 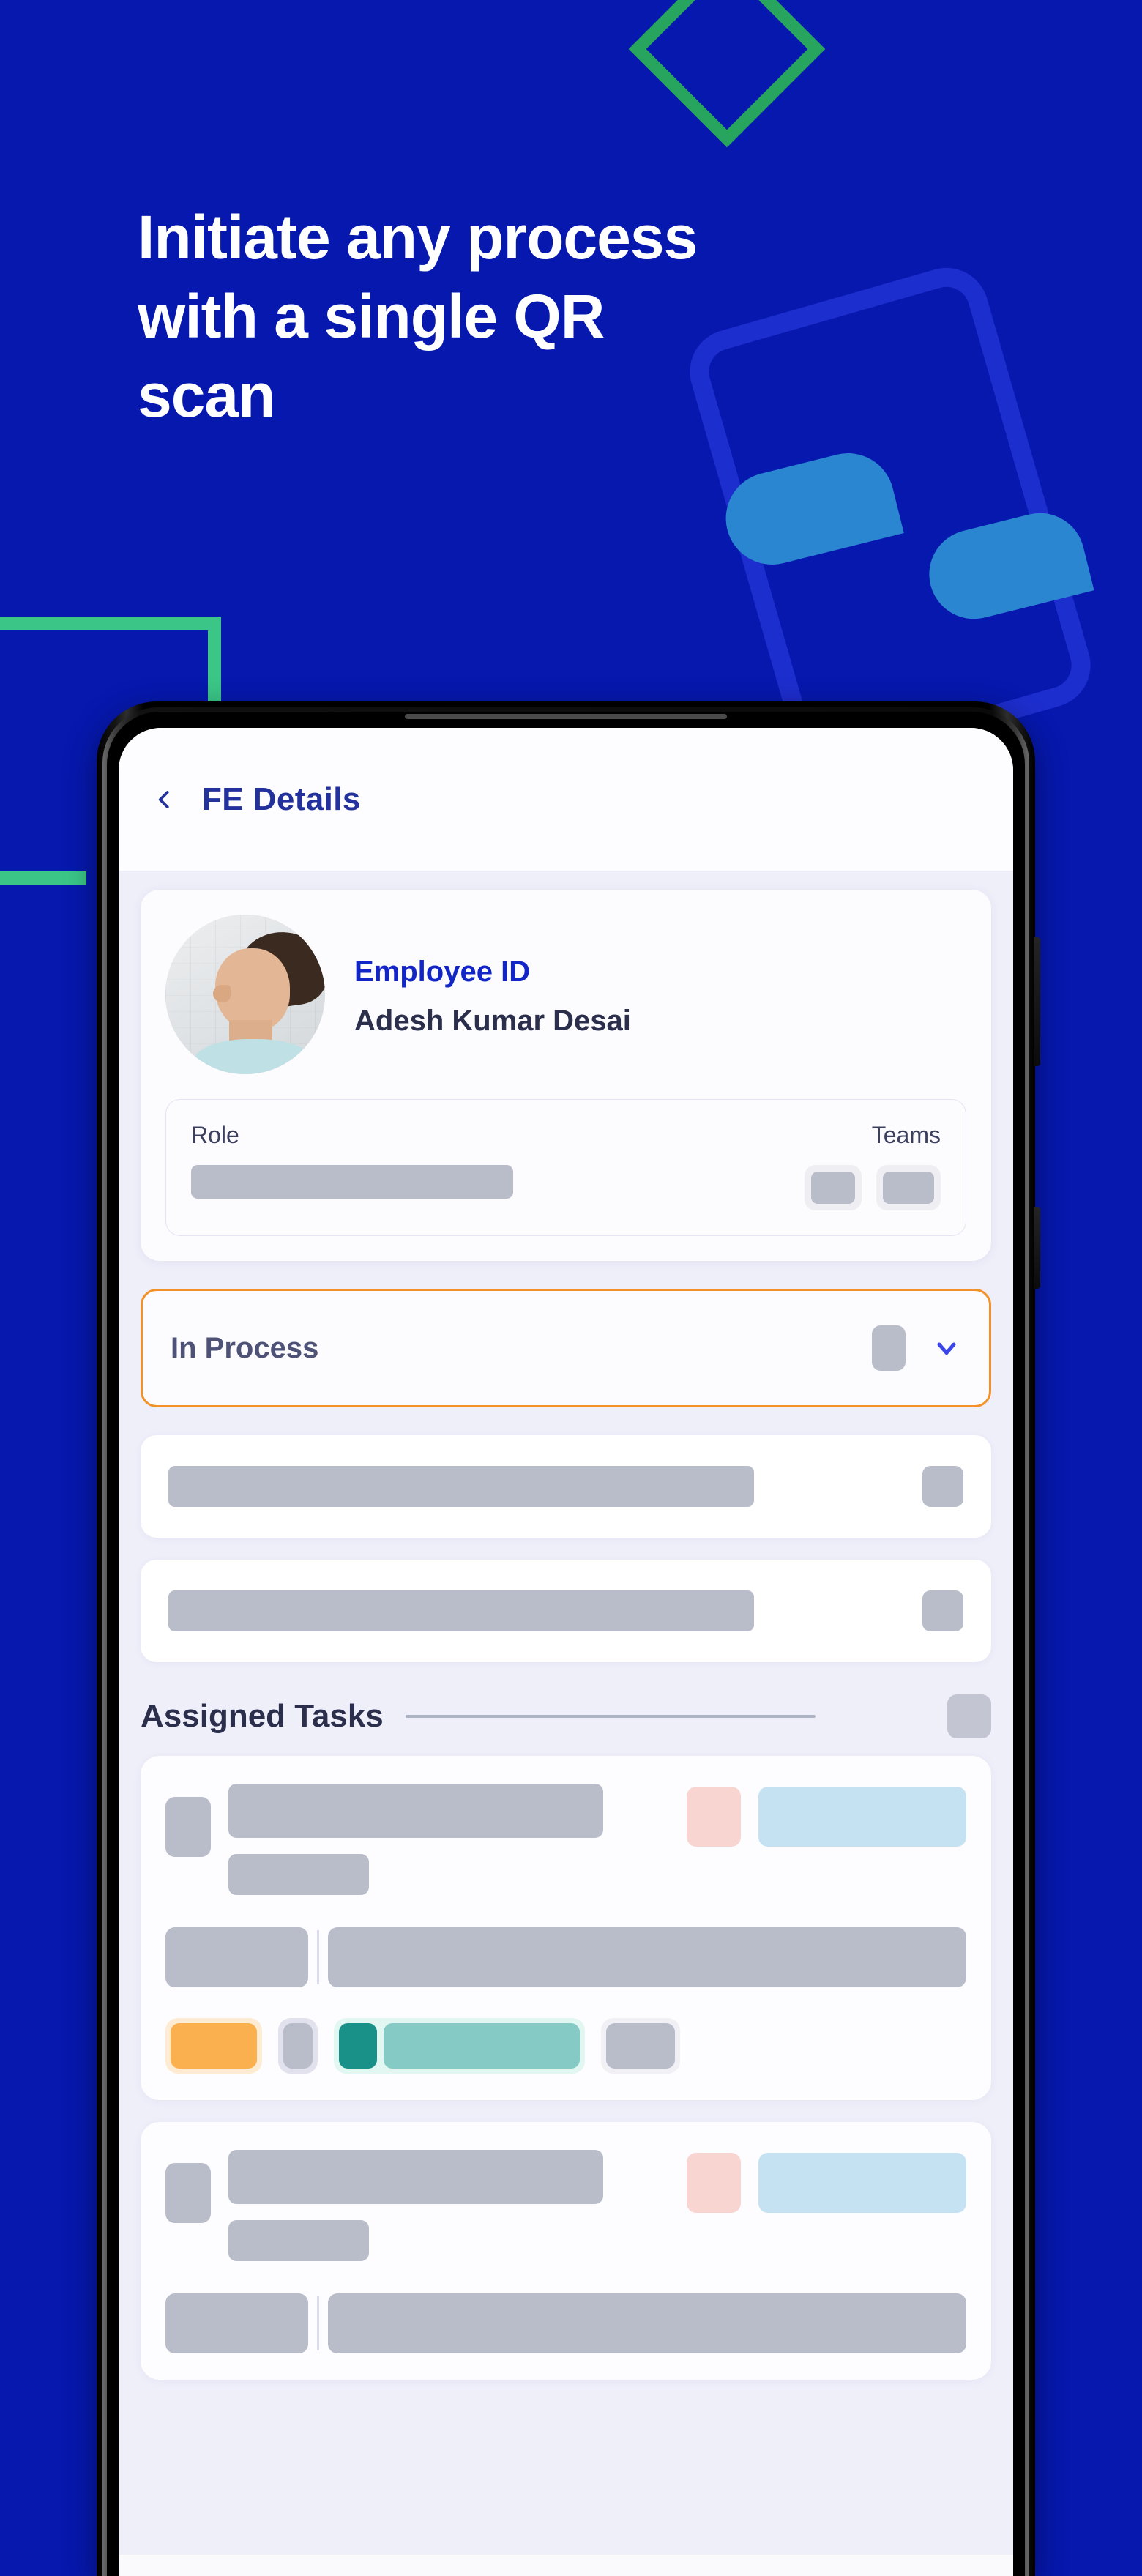 I want to click on assigned-tasks-header: Assigned Tasks, so click(x=566, y=1716).